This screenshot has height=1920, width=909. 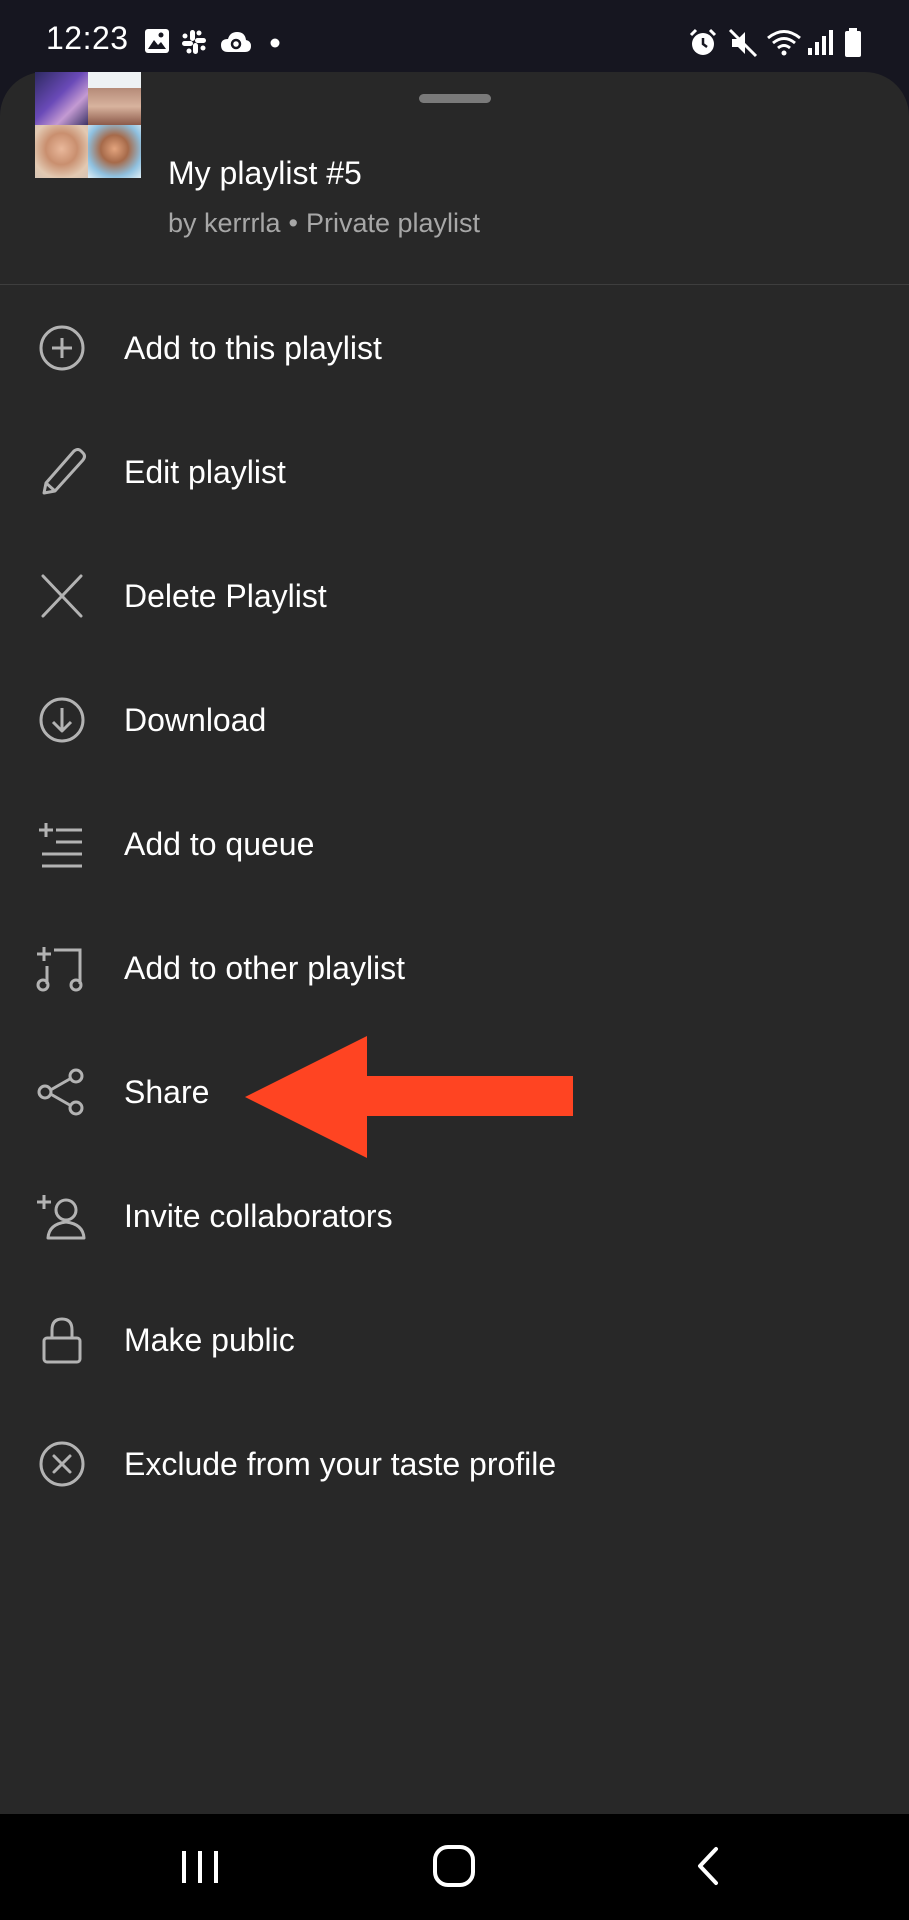 I want to click on menu-item-add-to-this-playlist: Add to this playlist, so click(x=454, y=348).